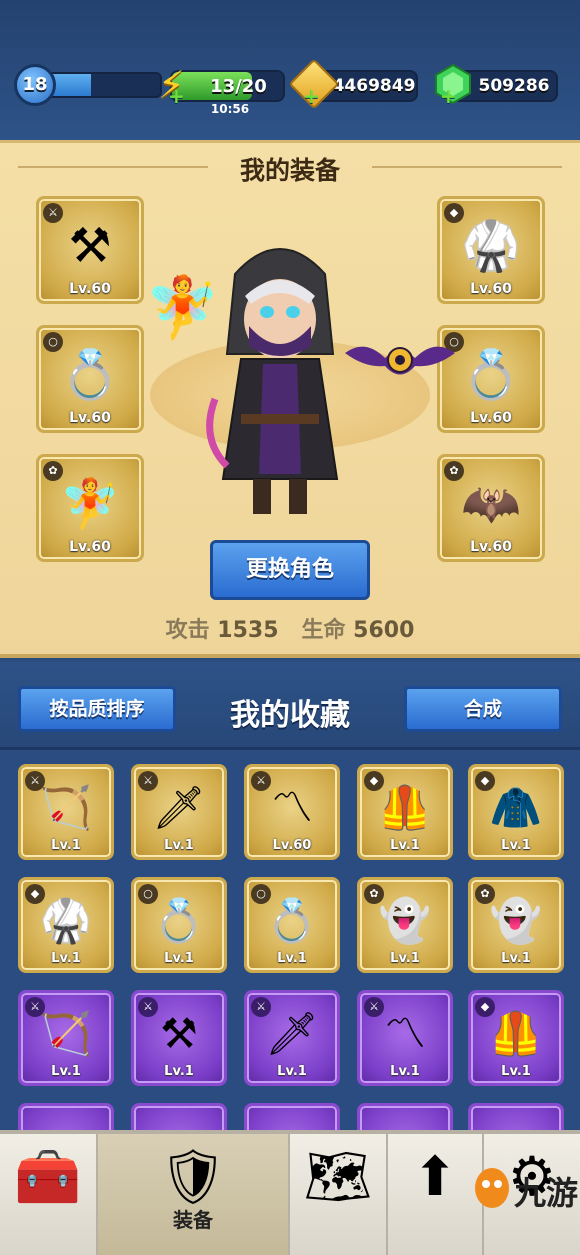 The image size is (580, 1255). Describe the element at coordinates (546, 1193) in the screenshot. I see `watermark-text: 九游` at that location.